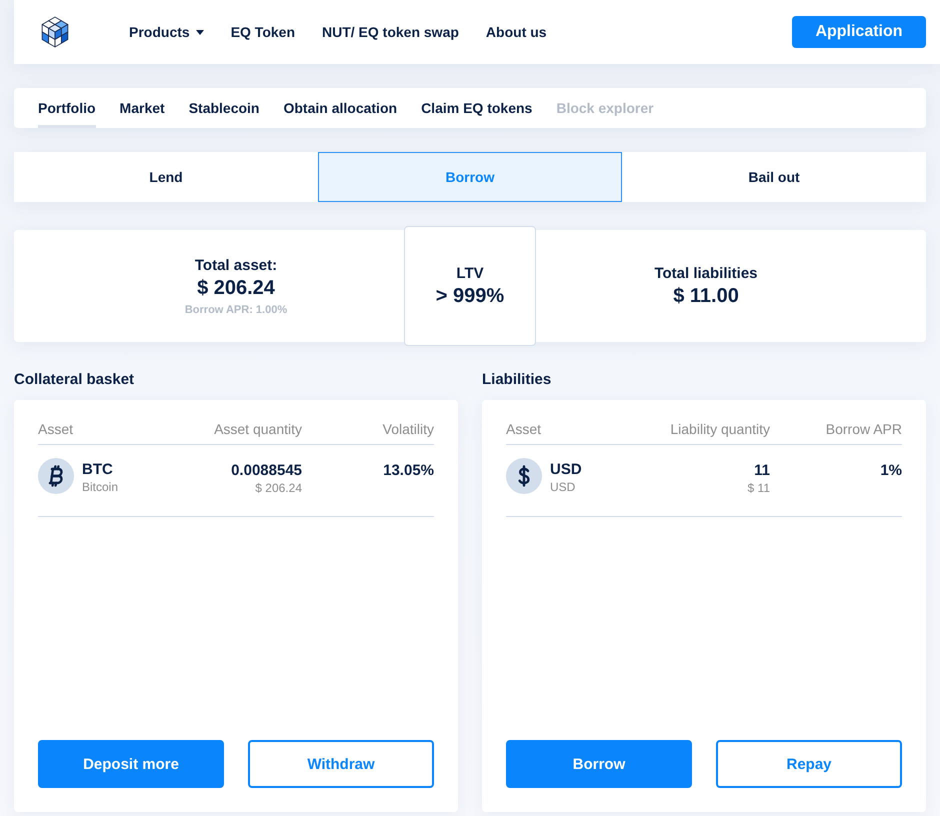 This screenshot has height=816, width=940. What do you see at coordinates (262, 32) in the screenshot?
I see `nav-link: EQ Token` at bounding box center [262, 32].